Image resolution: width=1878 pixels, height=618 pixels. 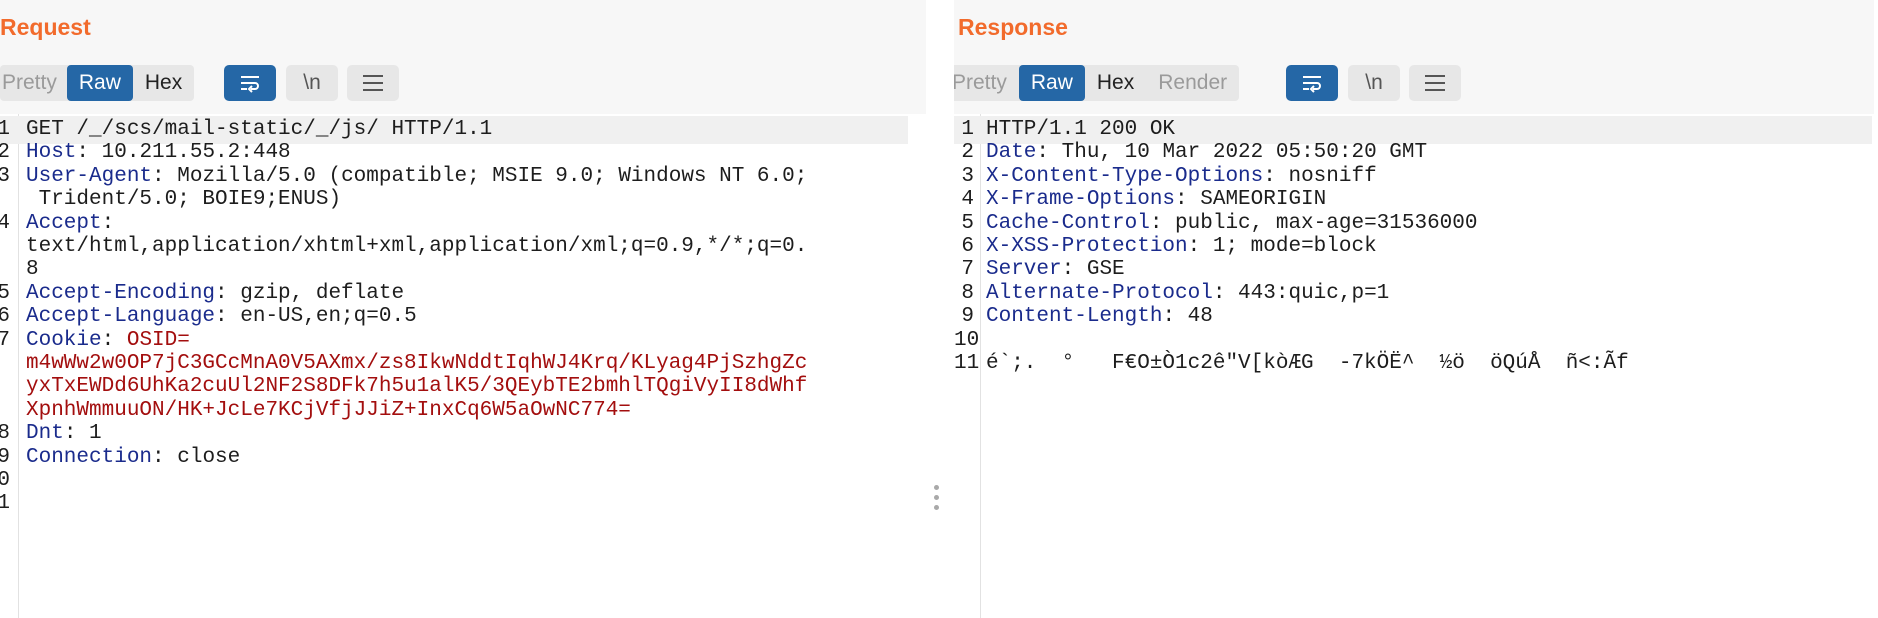 I want to click on line-number: 11, so click(x=967, y=363).